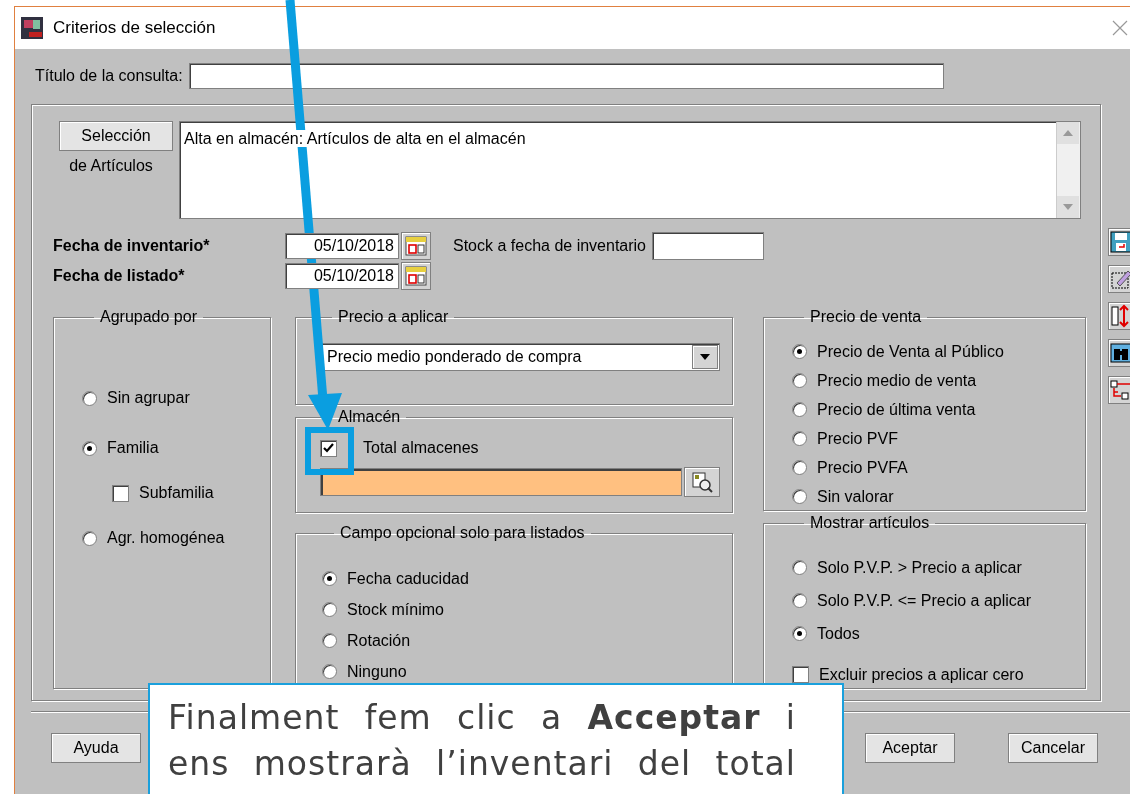 This screenshot has width=1130, height=794. What do you see at coordinates (96, 748) in the screenshot?
I see `dialog-button: Ayuda` at bounding box center [96, 748].